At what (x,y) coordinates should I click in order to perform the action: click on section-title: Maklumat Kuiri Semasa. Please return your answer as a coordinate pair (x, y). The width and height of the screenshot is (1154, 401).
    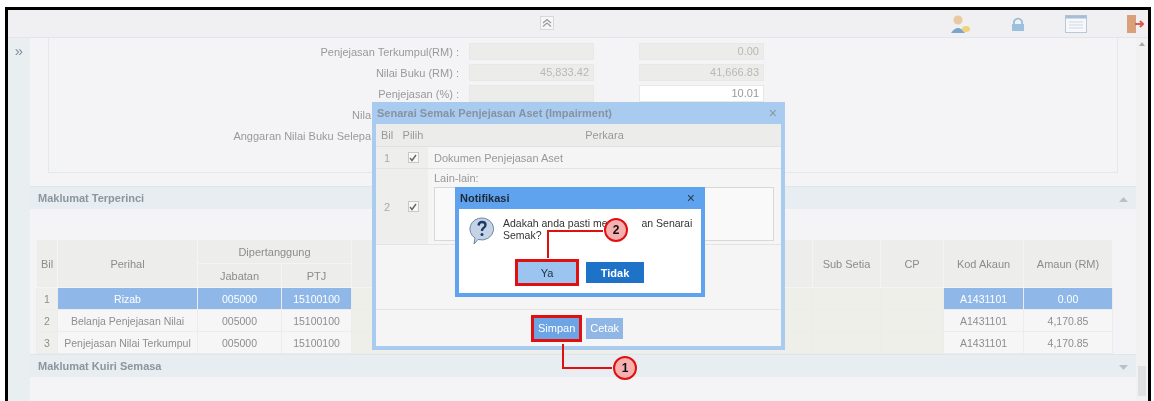
    Looking at the image, I should click on (100, 366).